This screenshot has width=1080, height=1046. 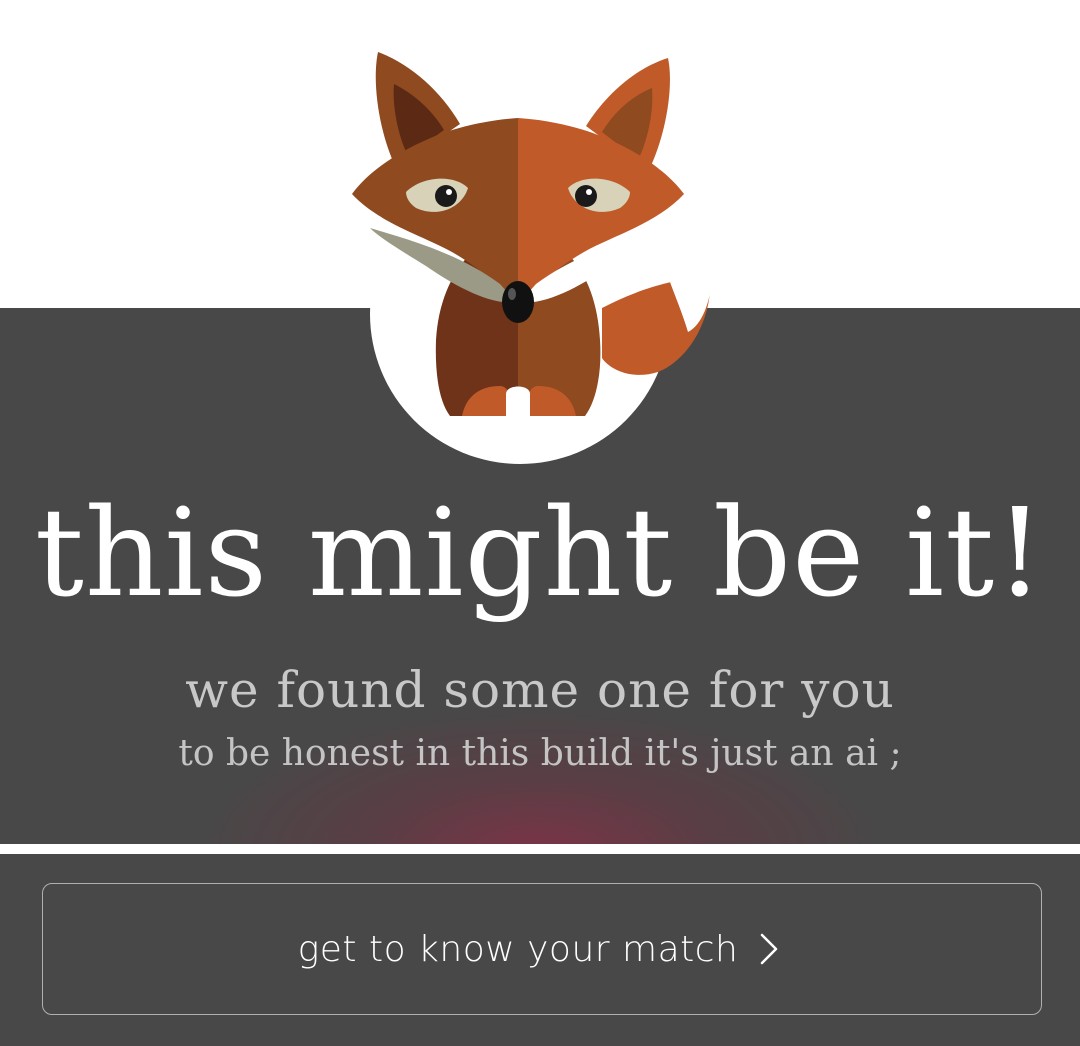 I want to click on subheadline: we found some one for you, so click(x=540, y=690).